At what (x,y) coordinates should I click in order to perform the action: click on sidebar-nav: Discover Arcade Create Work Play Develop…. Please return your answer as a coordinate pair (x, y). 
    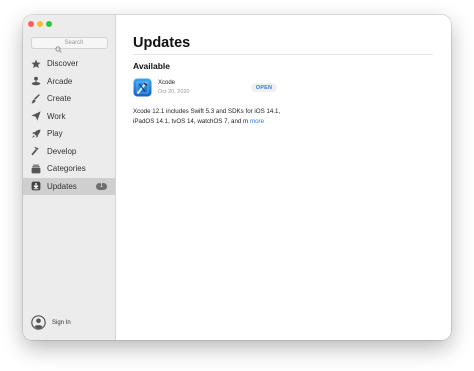
    Looking at the image, I should click on (69, 125).